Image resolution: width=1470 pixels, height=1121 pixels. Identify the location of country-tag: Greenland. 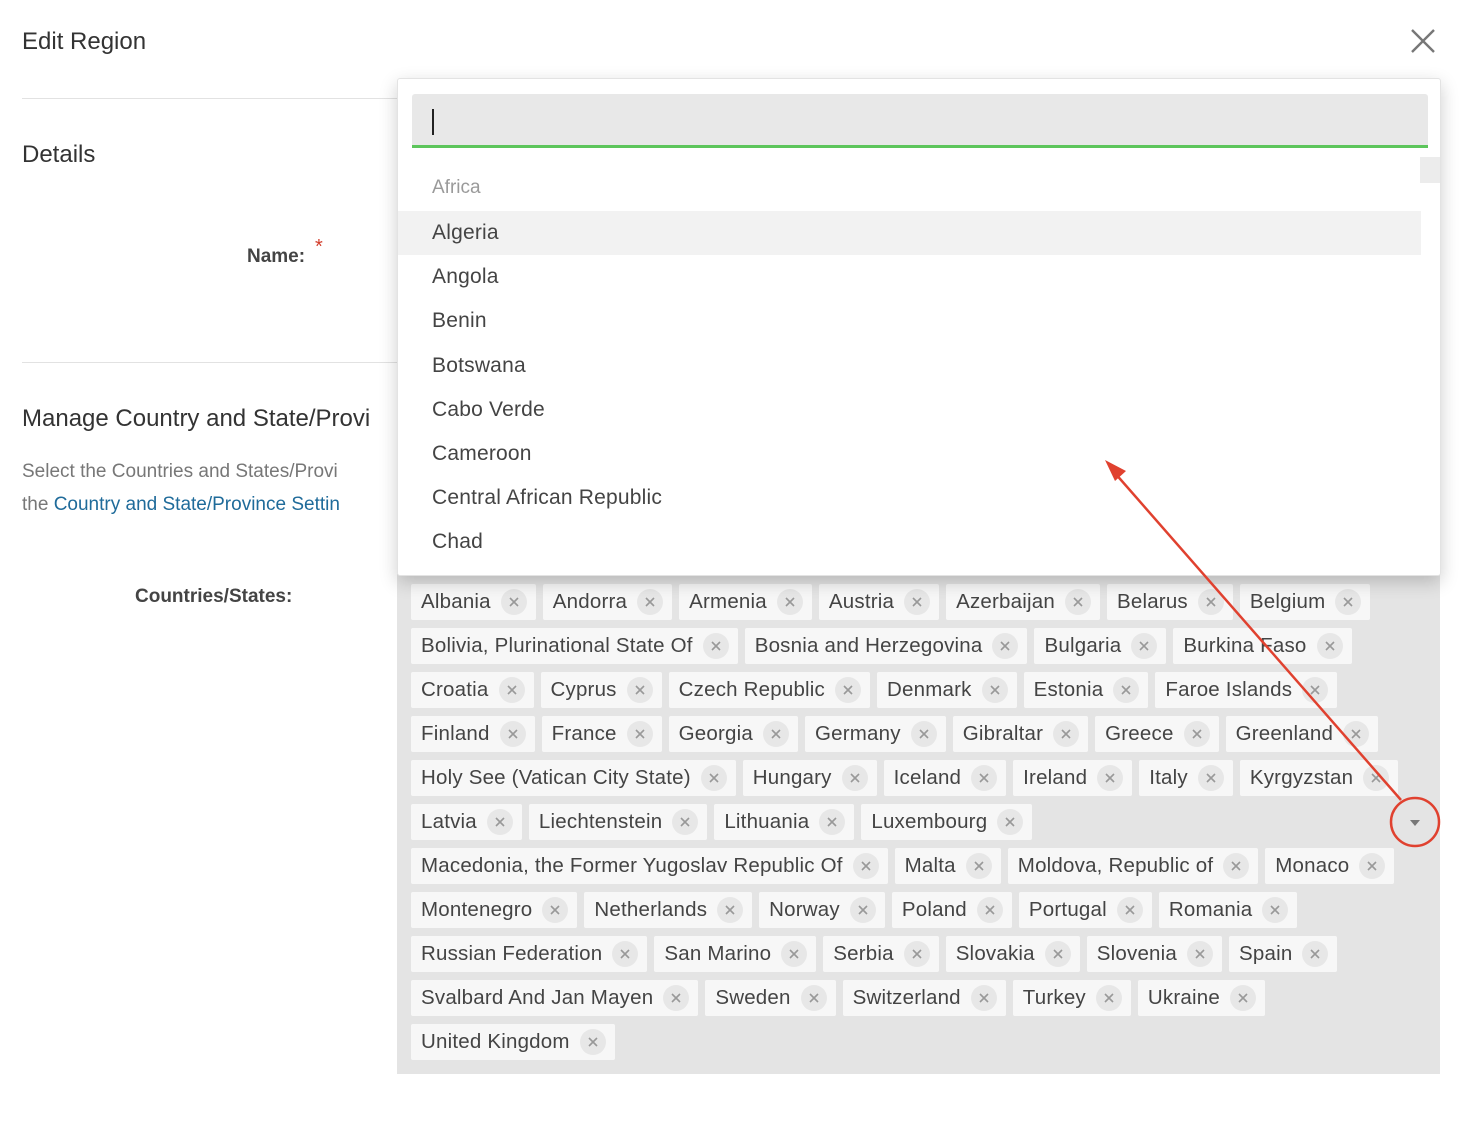
(1302, 734).